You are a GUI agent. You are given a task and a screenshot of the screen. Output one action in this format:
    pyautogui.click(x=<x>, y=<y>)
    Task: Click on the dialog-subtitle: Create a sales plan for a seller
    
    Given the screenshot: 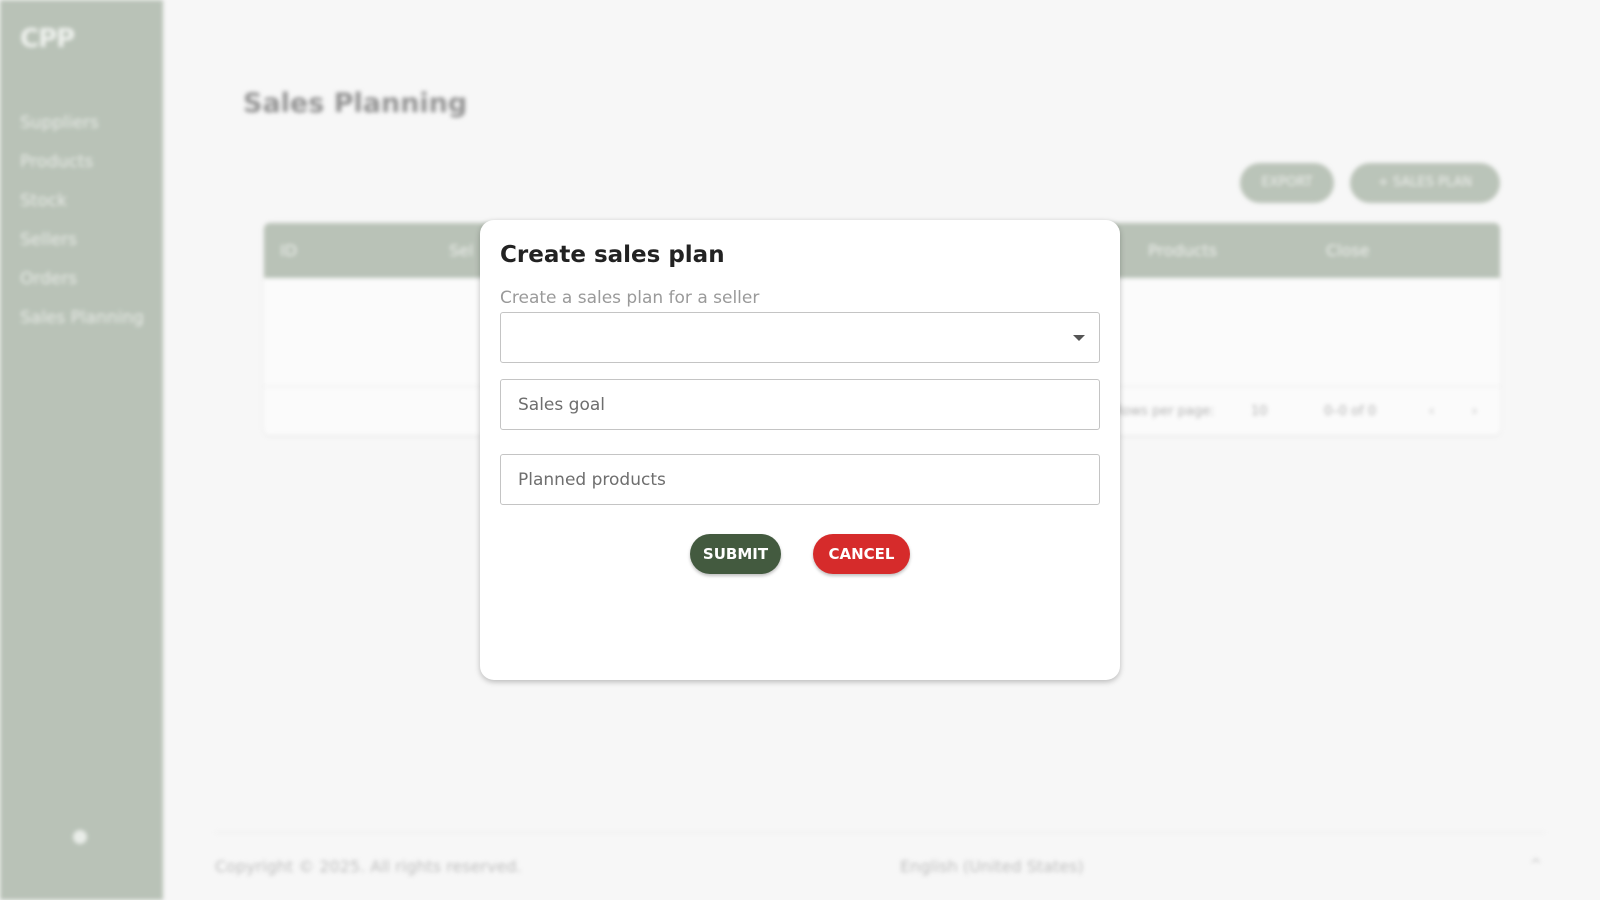 What is the action you would take?
    pyautogui.click(x=630, y=298)
    